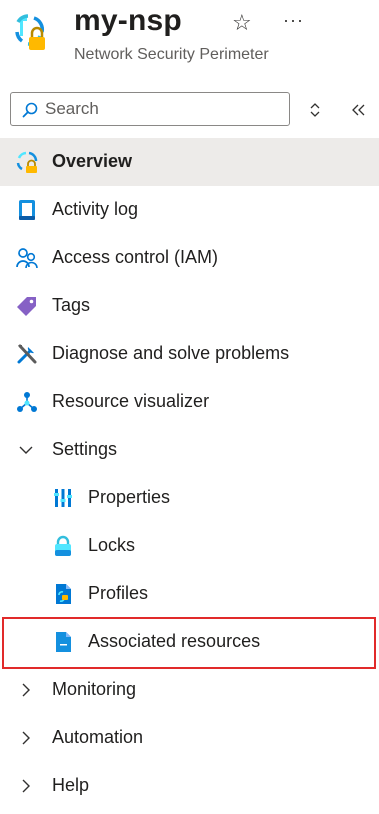  I want to click on nav-item-resource-visualizer: Resource visualizer, so click(189, 402).